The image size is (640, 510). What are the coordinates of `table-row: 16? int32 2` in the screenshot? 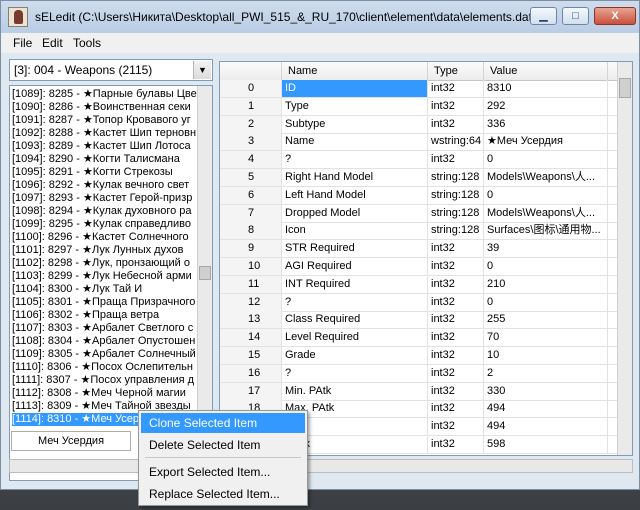 It's located at (420, 373).